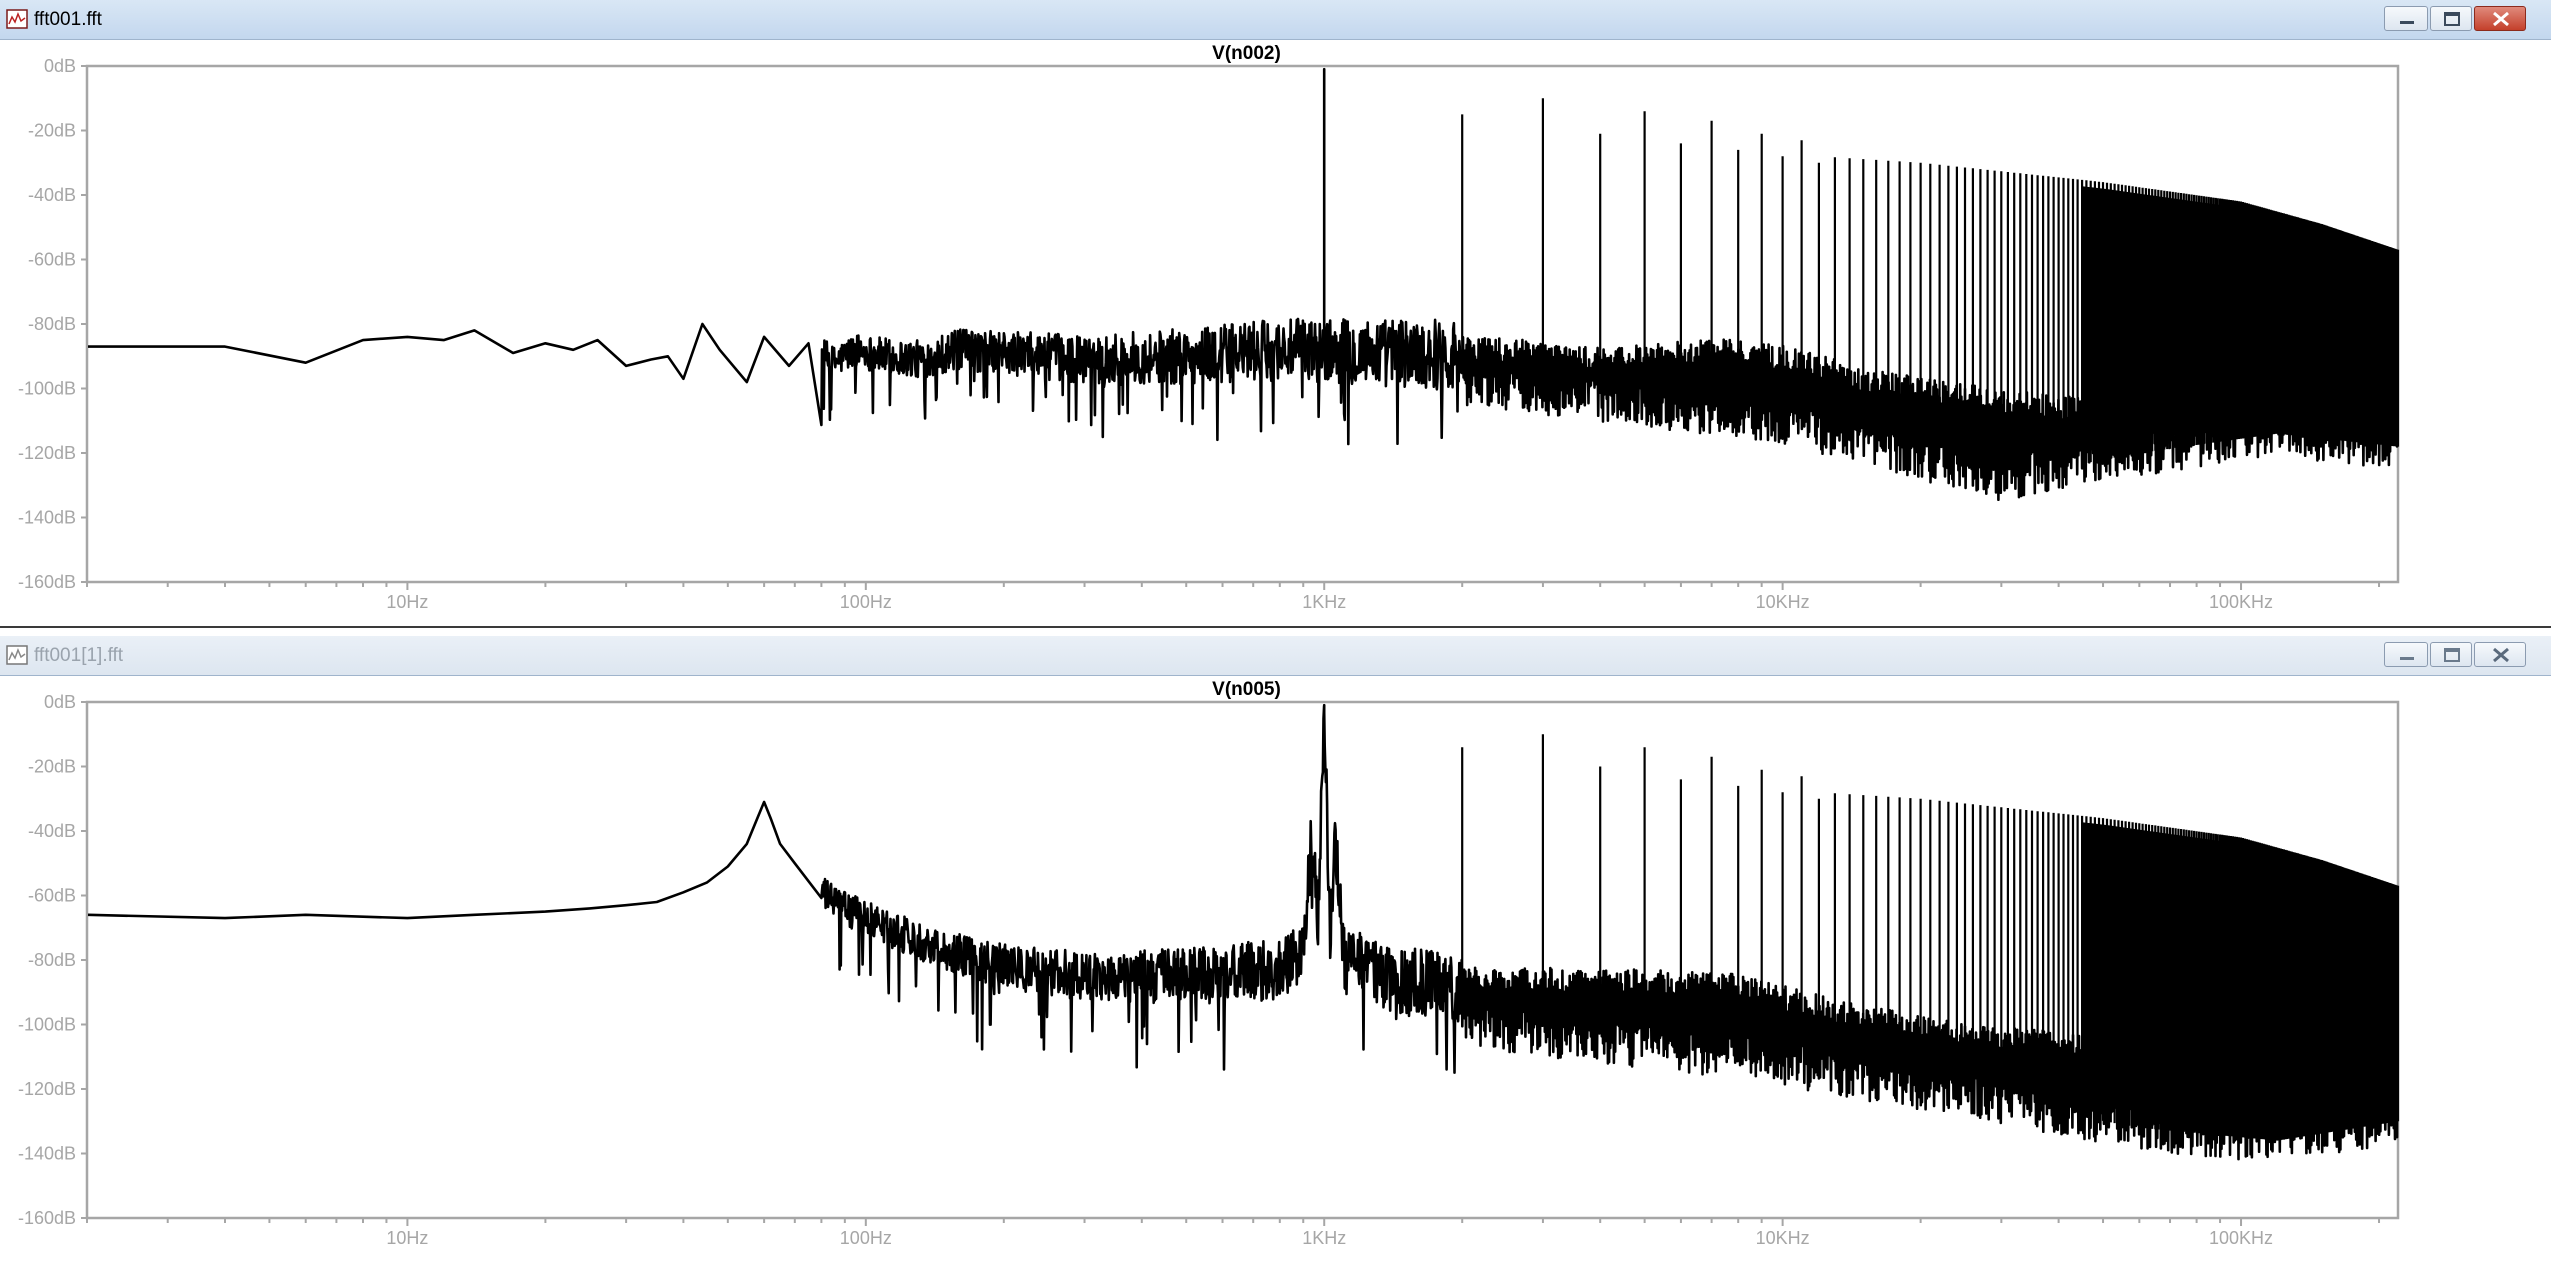  I want to click on plot-title: V(n005), so click(1246, 689).